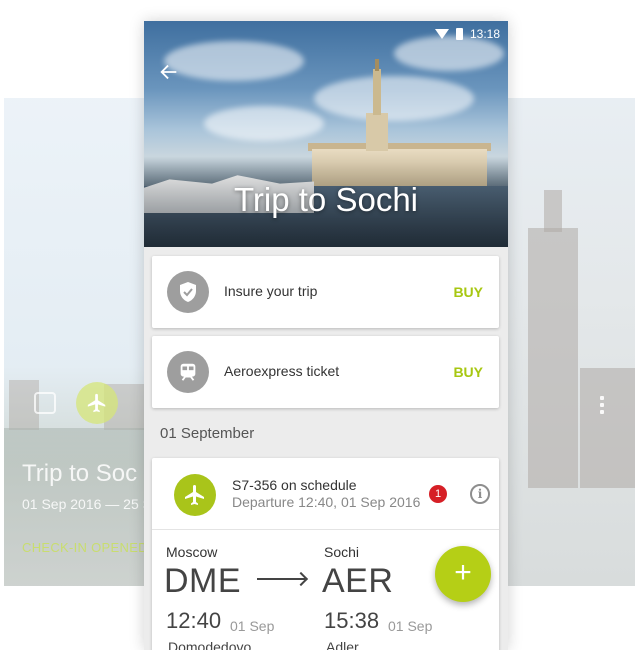 The image size is (639, 650). Describe the element at coordinates (602, 406) in the screenshot. I see `background-more-icon` at that location.